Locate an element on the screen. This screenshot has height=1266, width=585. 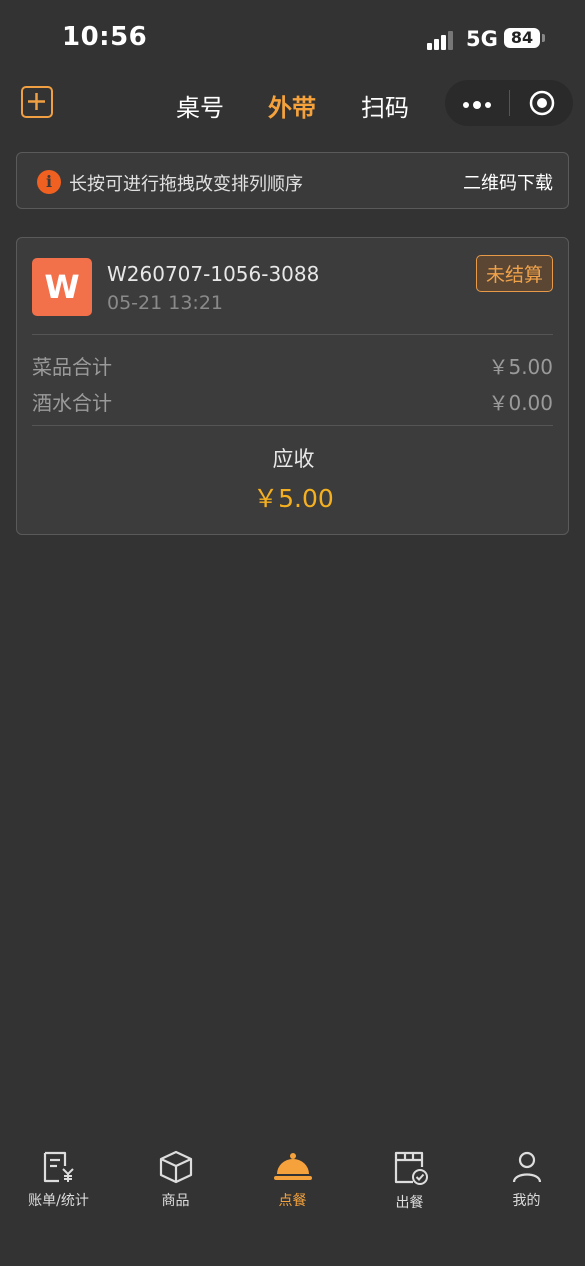
tab-takeaway: 外带 is located at coordinates (292, 105).